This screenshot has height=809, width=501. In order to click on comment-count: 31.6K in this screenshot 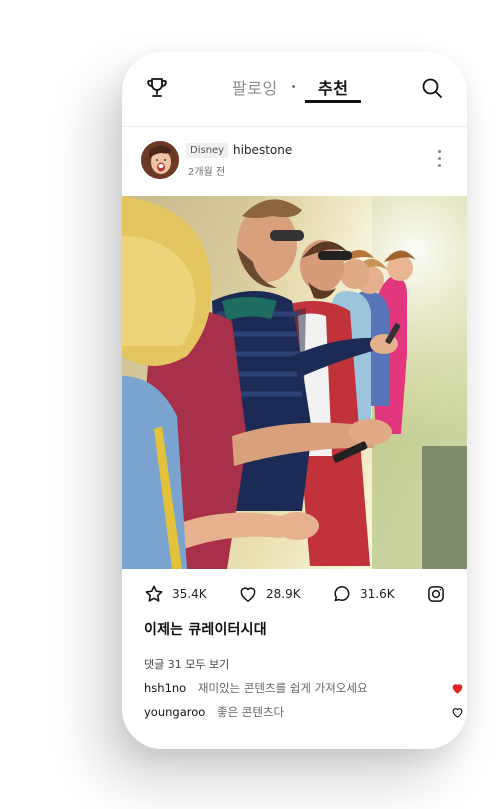, I will do `click(377, 594)`.